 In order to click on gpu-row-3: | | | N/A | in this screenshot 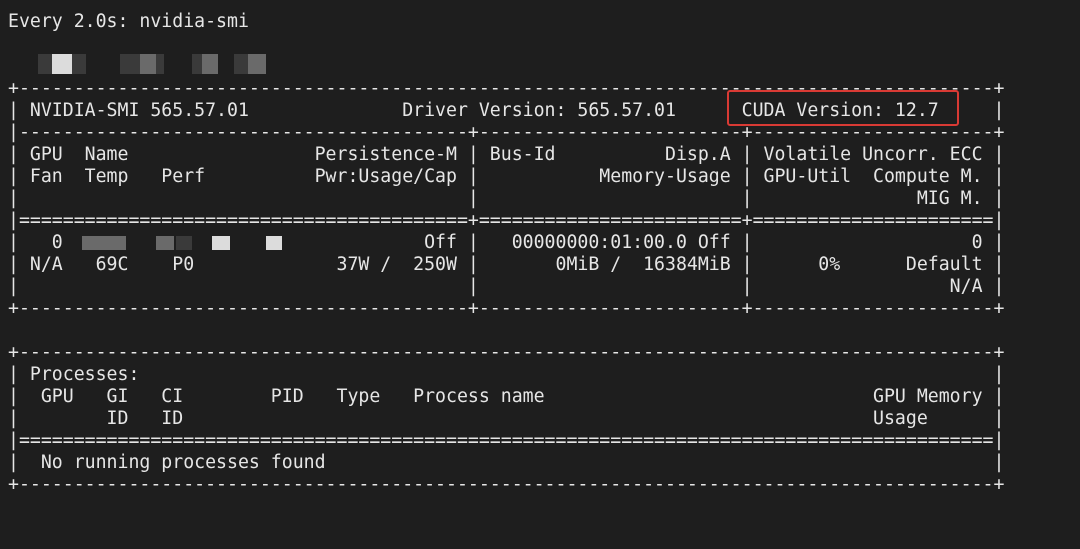, I will do `click(506, 286)`.